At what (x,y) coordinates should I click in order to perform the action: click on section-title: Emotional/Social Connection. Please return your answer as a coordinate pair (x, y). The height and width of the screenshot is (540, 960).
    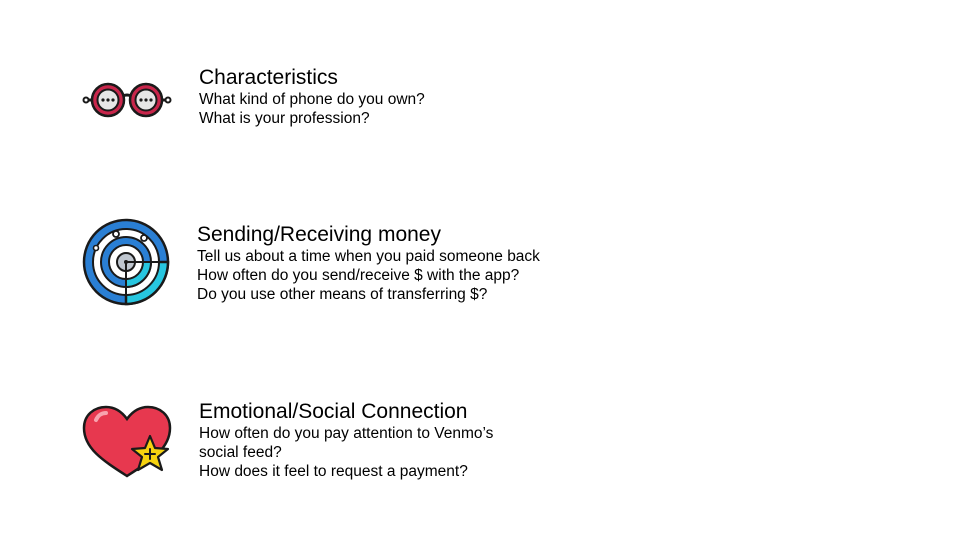
    Looking at the image, I should click on (333, 411).